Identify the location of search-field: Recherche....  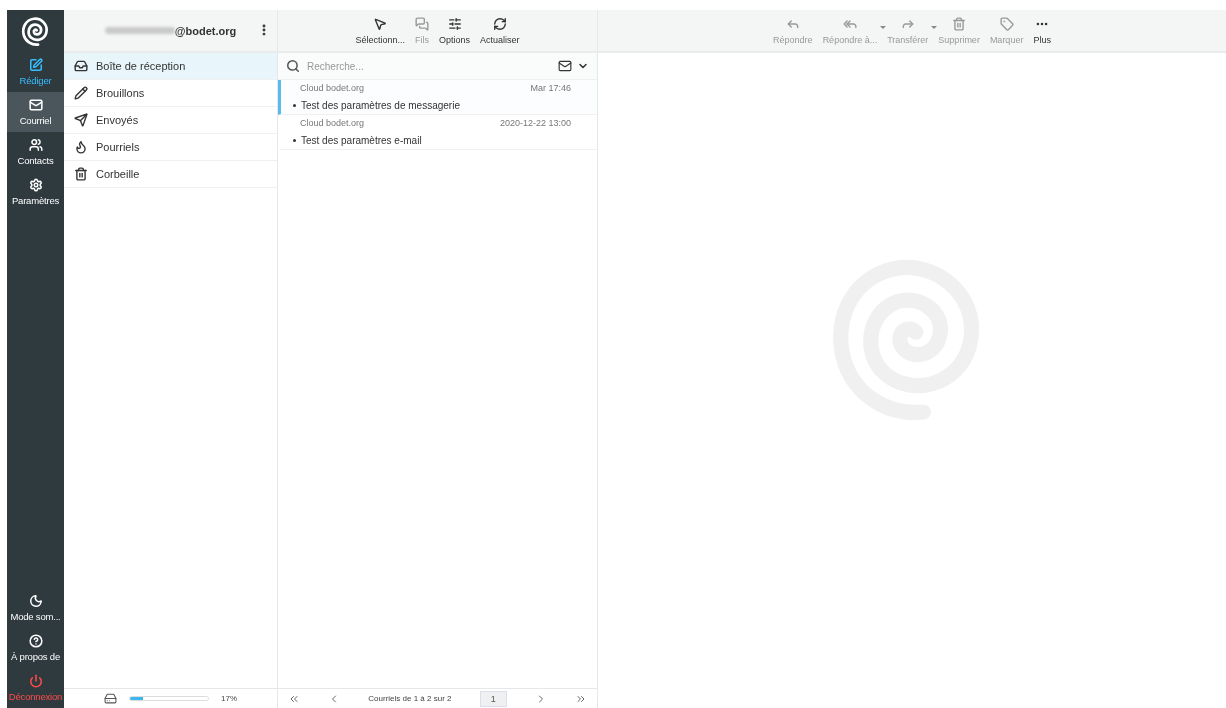
(429, 66).